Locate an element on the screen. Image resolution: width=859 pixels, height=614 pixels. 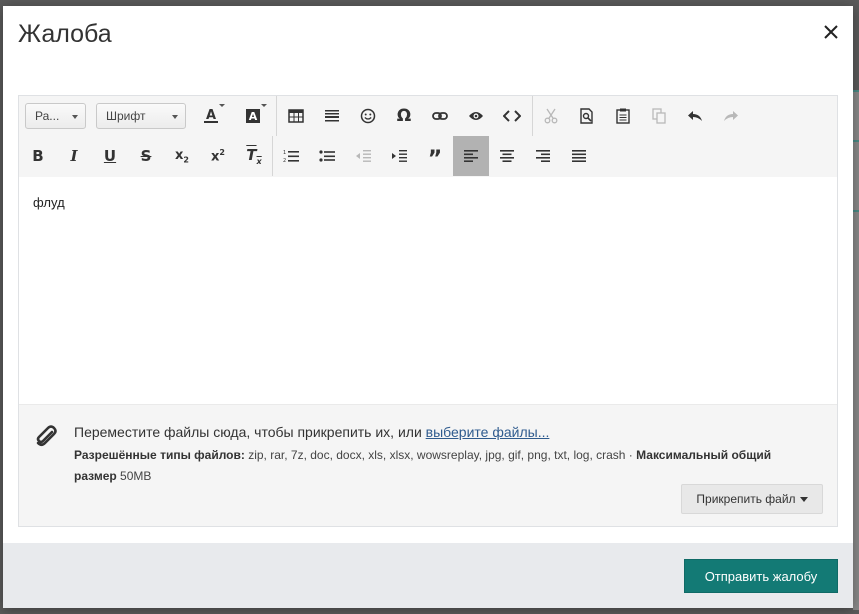
undo-button is located at coordinates (695, 116).